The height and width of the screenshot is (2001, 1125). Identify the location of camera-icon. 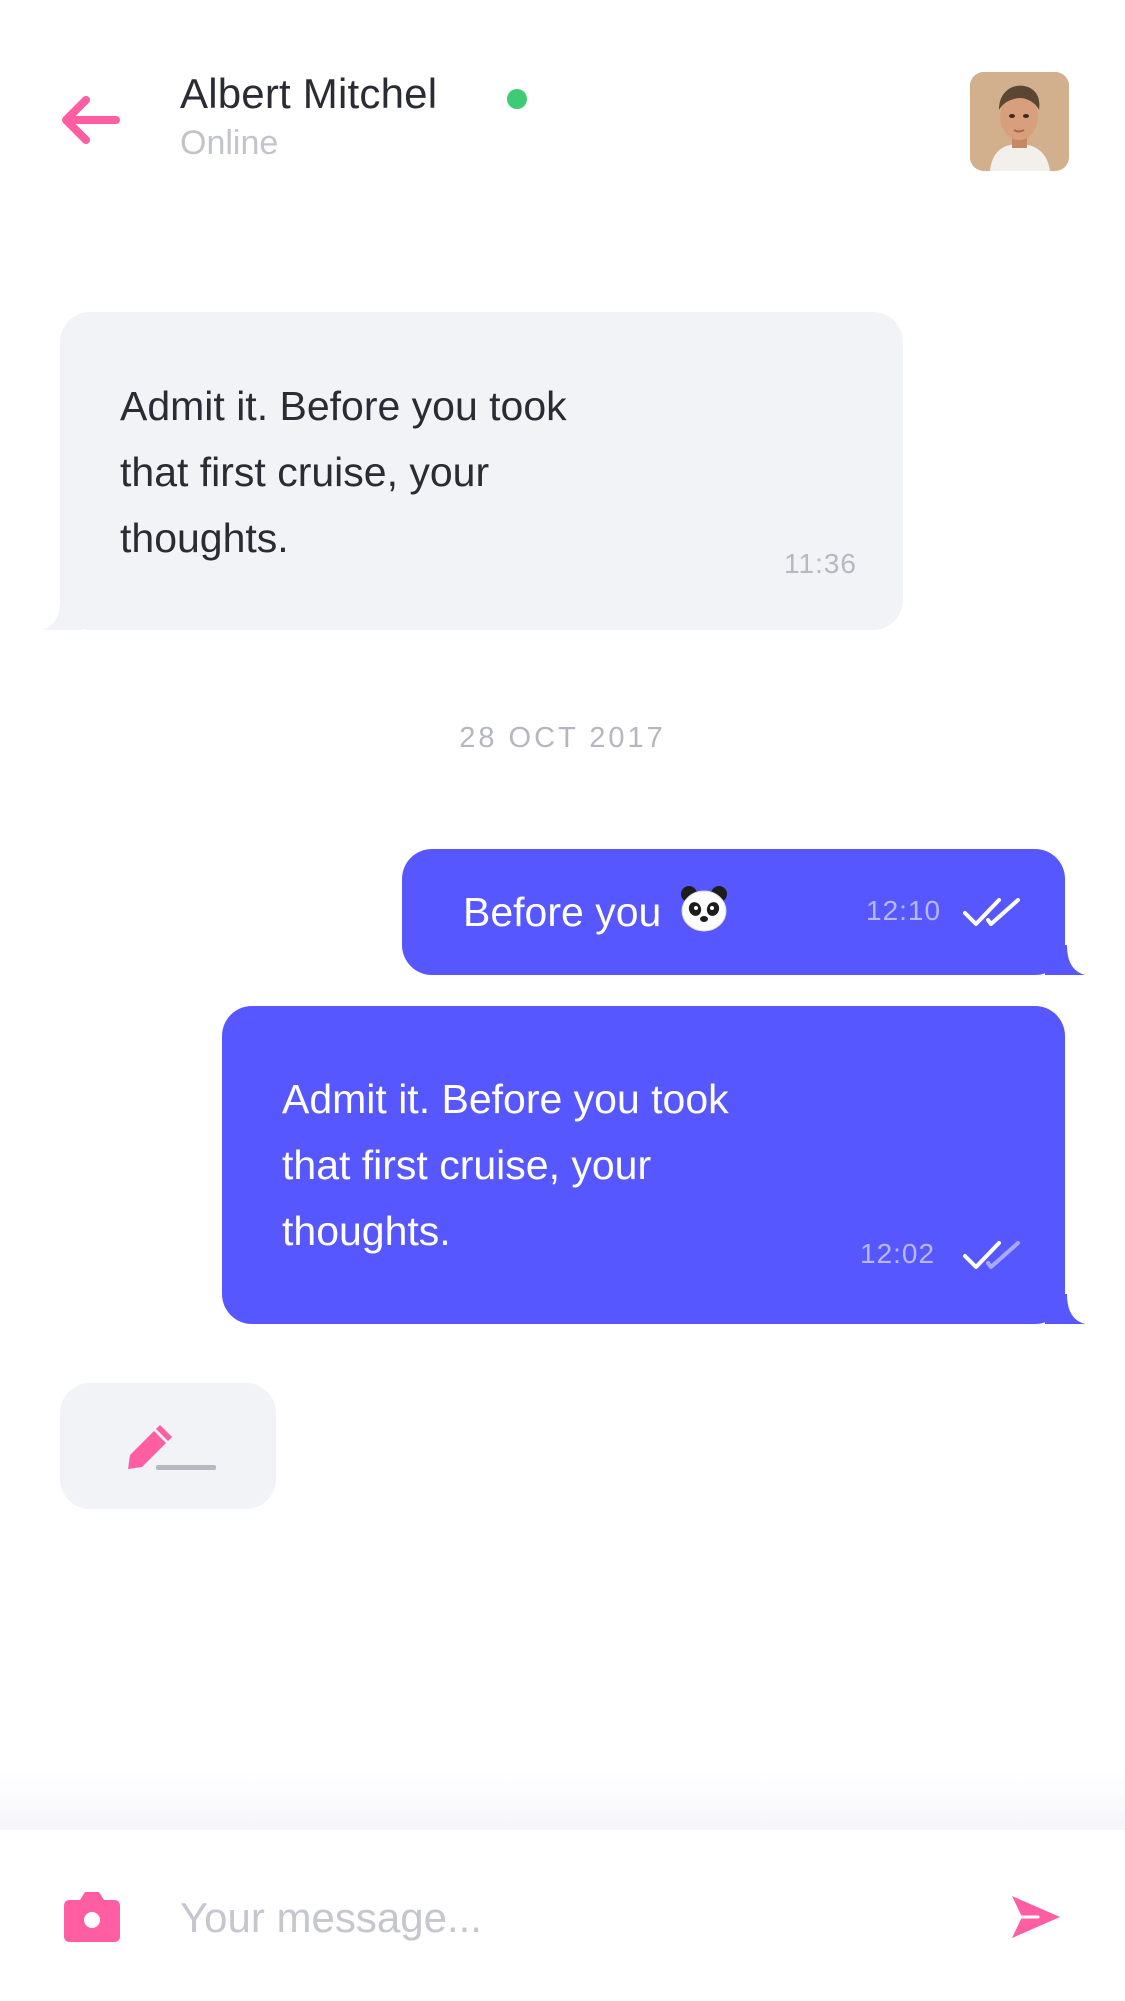
(92, 1917).